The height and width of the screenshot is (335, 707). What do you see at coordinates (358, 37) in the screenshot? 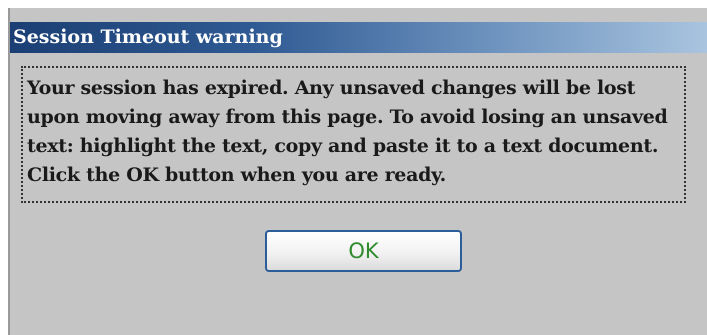
I see `dialog-title-bar: Session Timeout warning` at bounding box center [358, 37].